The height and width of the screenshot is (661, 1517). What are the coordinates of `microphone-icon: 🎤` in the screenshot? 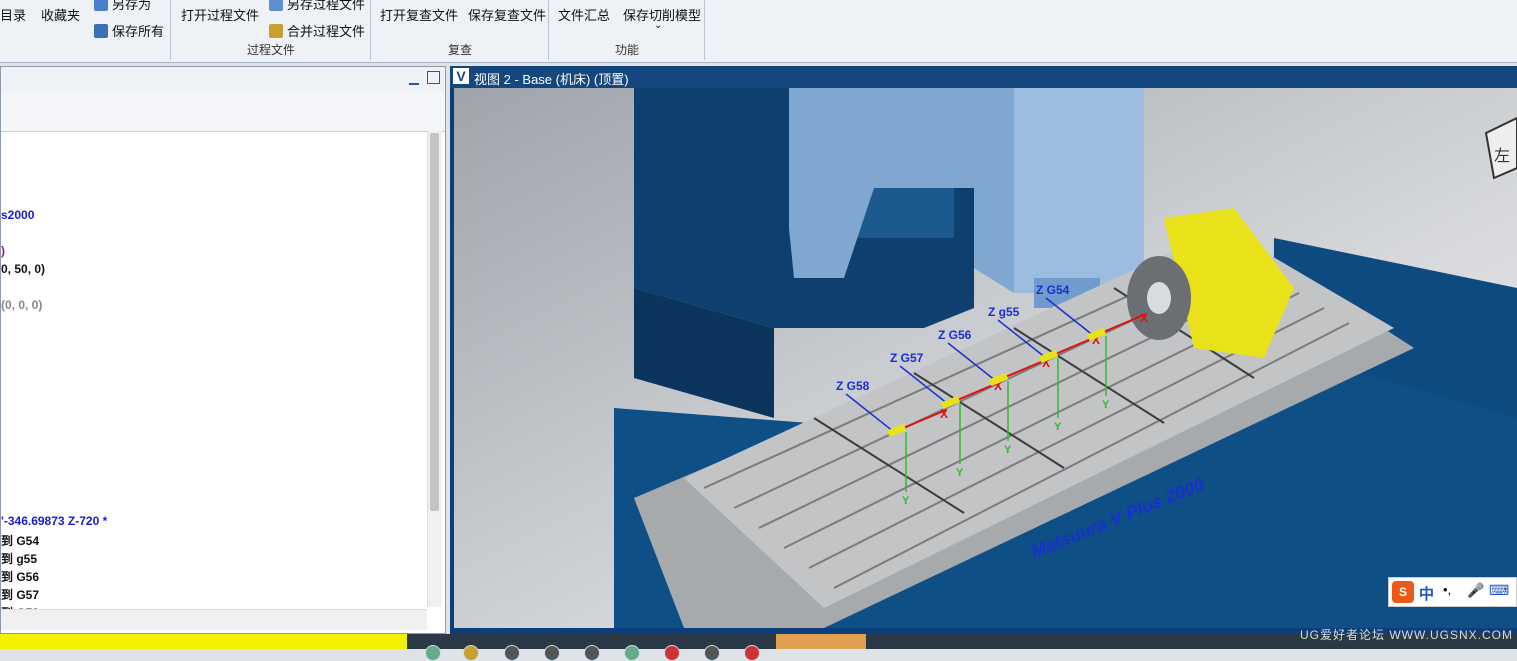 It's located at (1475, 590).